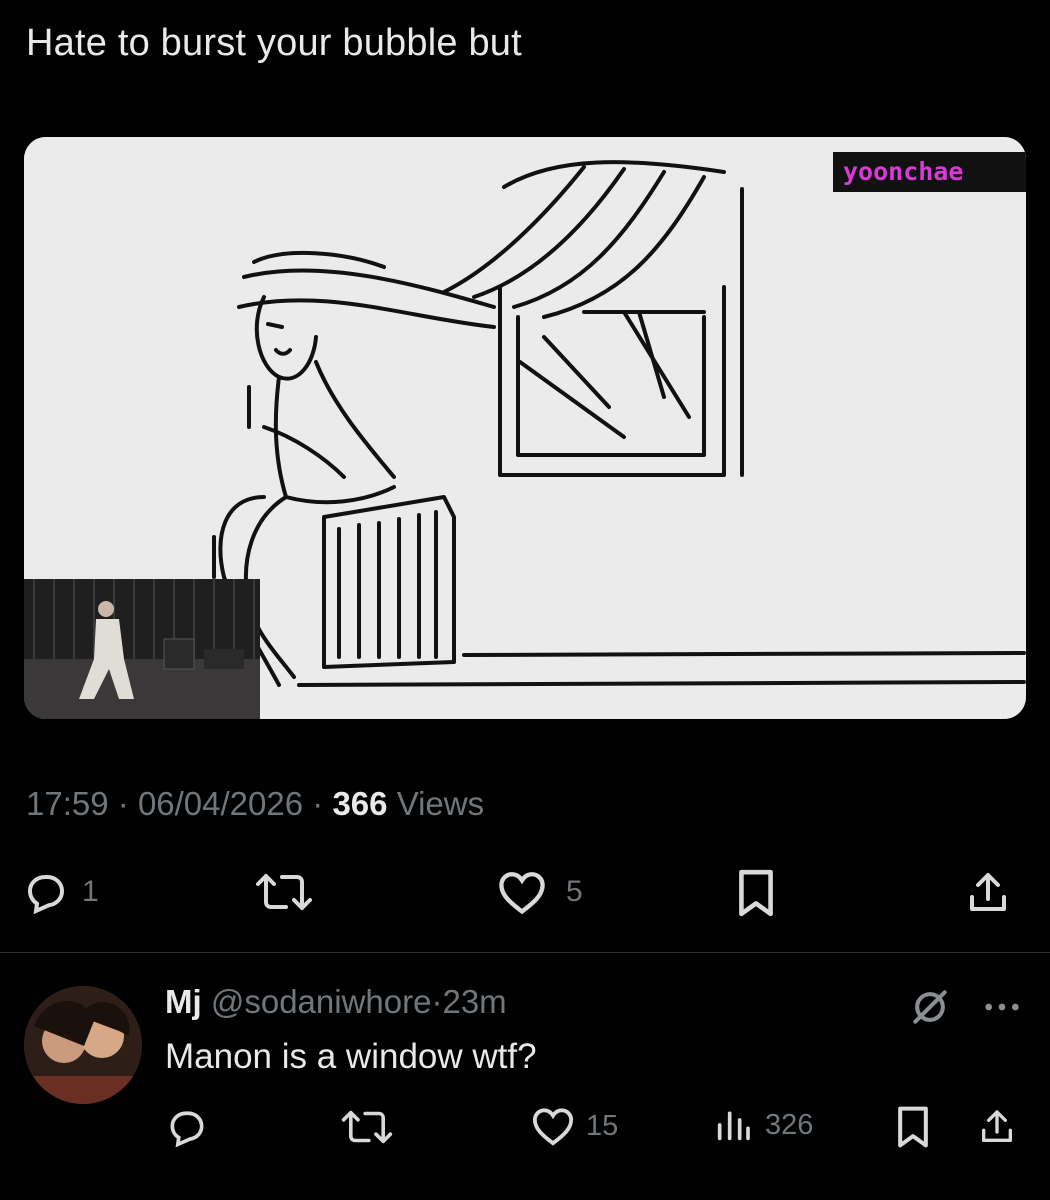  What do you see at coordinates (602, 1125) in the screenshot?
I see `reply-like-count: 15` at bounding box center [602, 1125].